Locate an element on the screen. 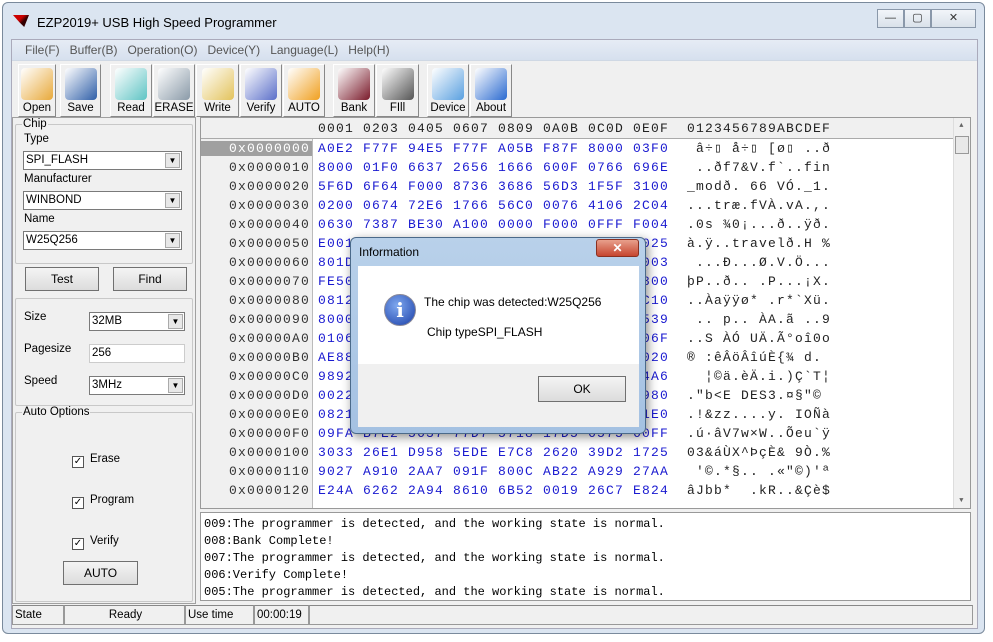 Image resolution: width=993 pixels, height=642 pixels. row-hex-bytes: A0E2 F77F 94E5 F77F A05B F87F 8000 03F0 is located at coordinates (493, 148).